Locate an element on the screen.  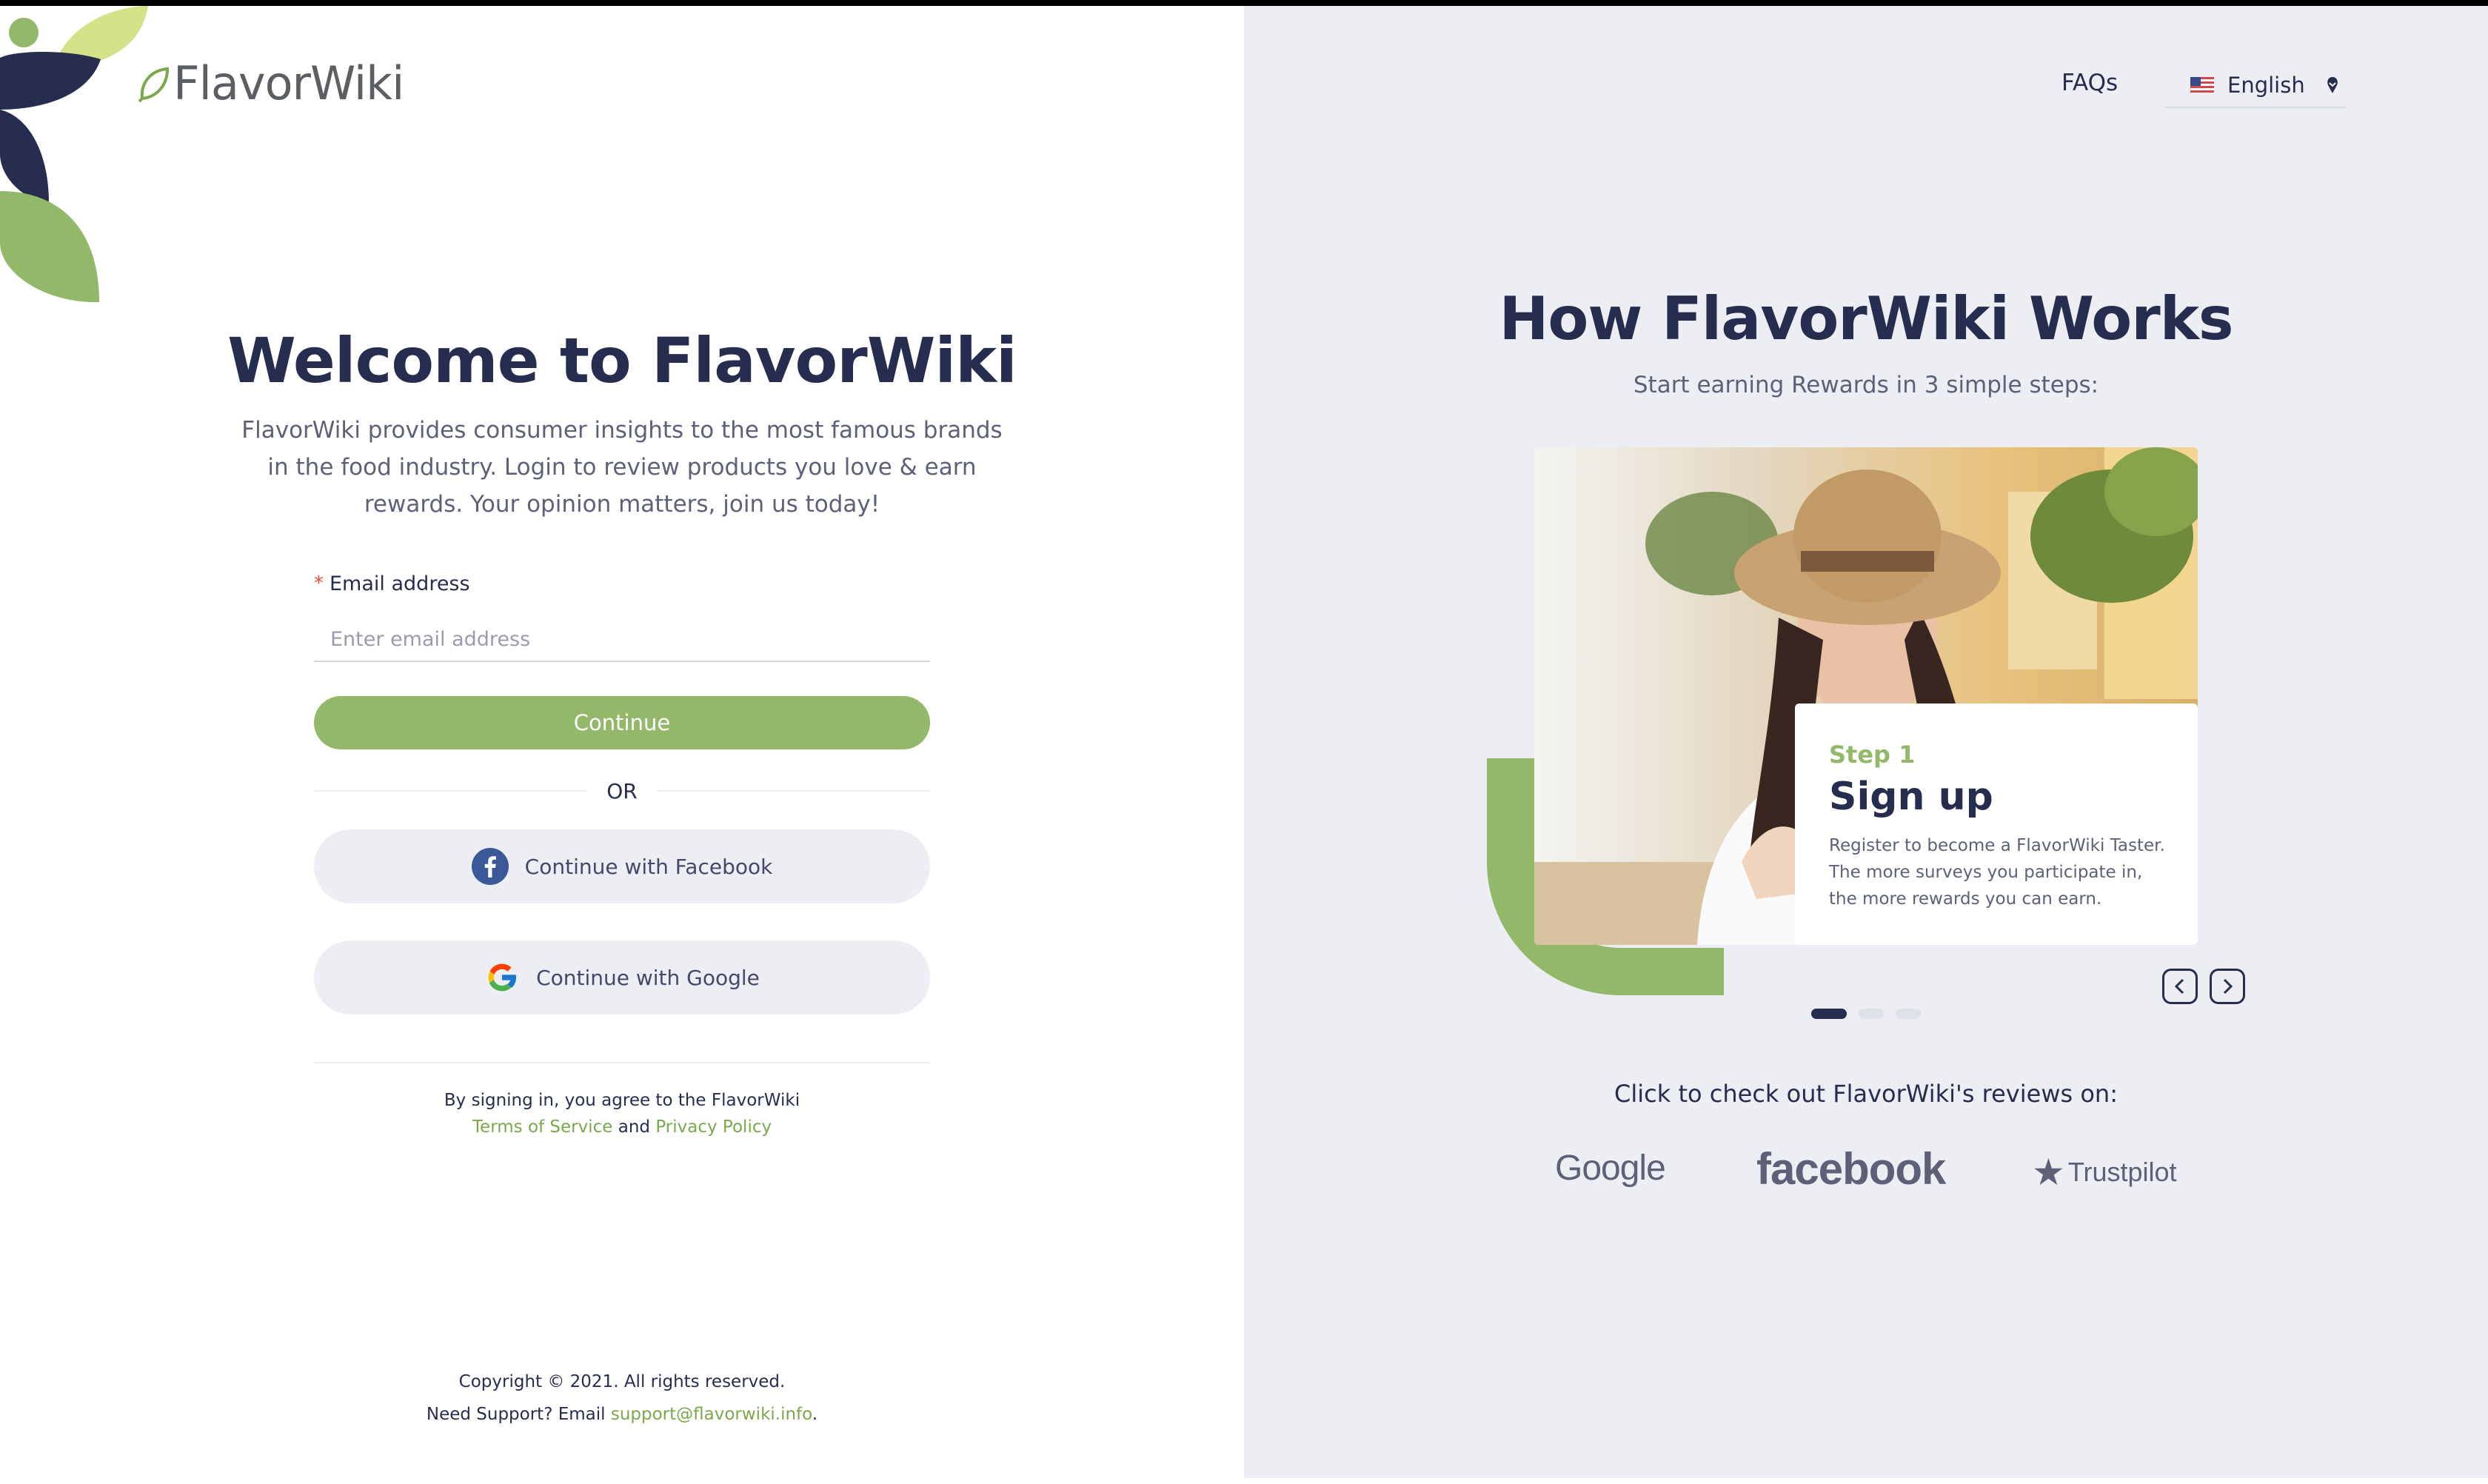
google-icon is located at coordinates (502, 977).